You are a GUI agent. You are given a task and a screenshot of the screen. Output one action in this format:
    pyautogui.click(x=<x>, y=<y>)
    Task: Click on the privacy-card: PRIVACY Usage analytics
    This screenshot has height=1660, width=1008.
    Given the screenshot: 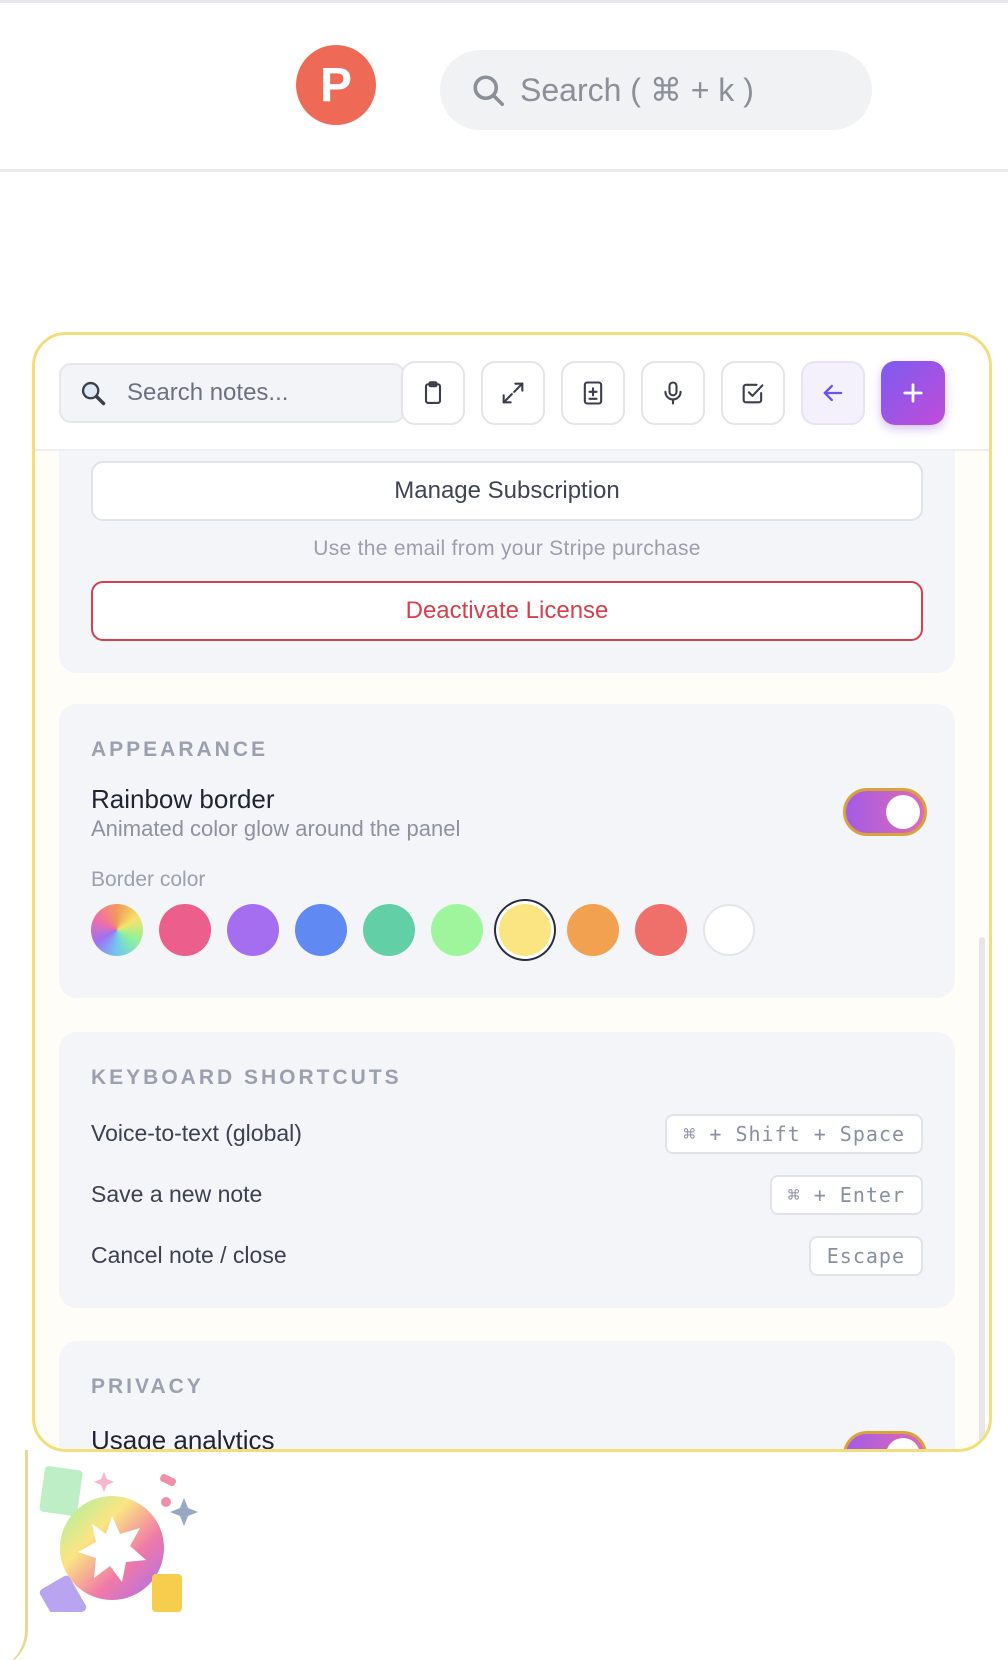 What is the action you would take?
    pyautogui.click(x=507, y=1396)
    